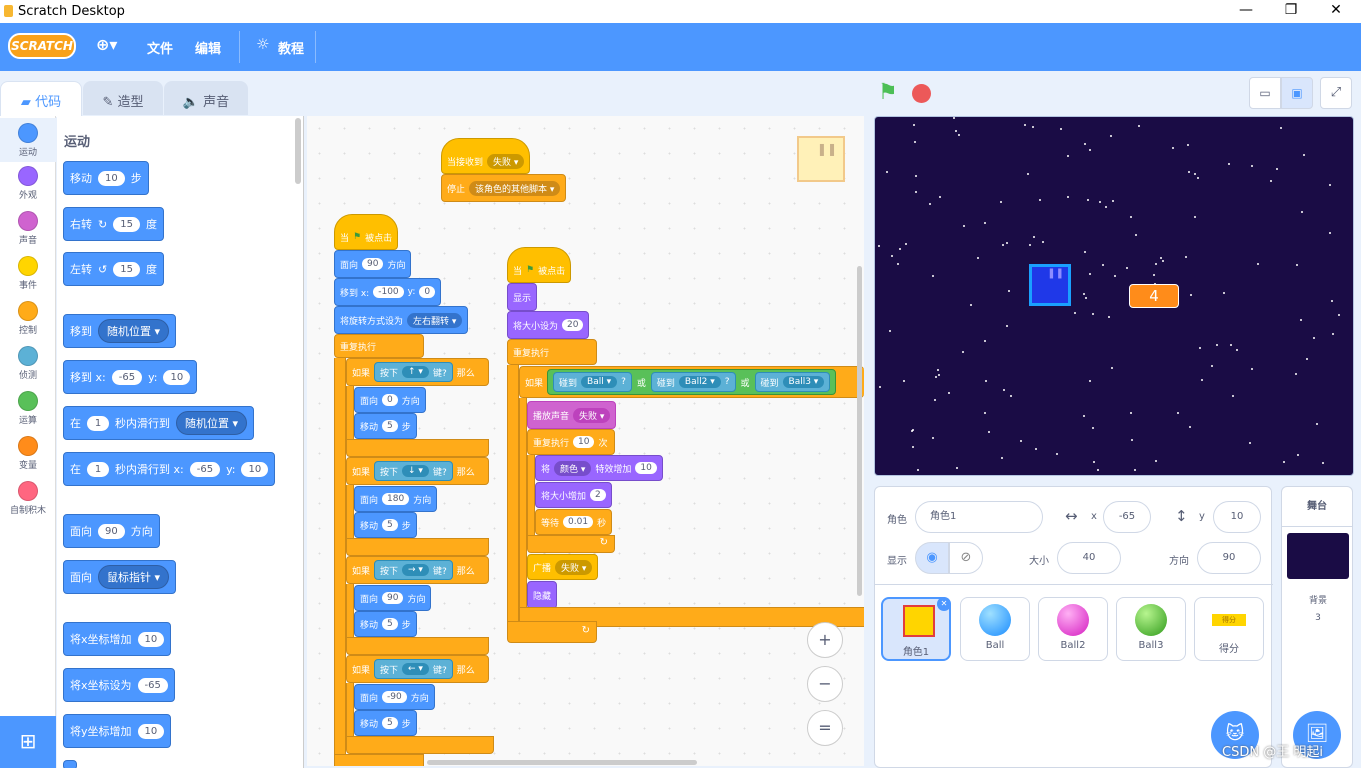 This screenshot has width=1361, height=768. What do you see at coordinates (592, 382) in the screenshot?
I see `touching-ball: 碰到 Ball ▾?` at bounding box center [592, 382].